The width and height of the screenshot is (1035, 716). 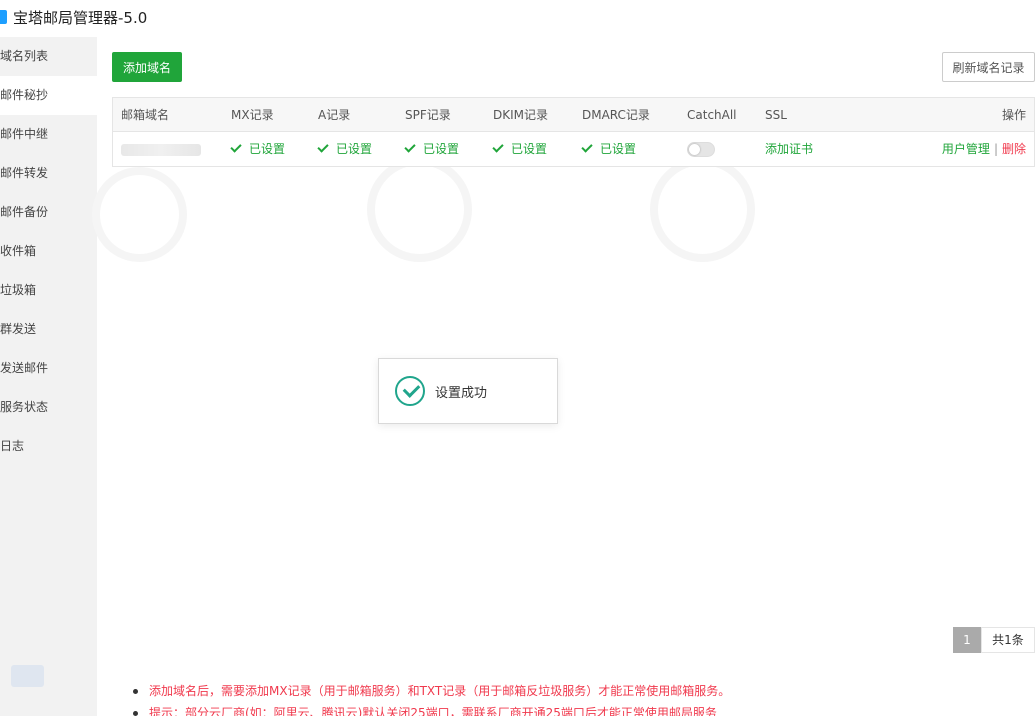 What do you see at coordinates (161, 150) in the screenshot?
I see `domain-name-redacted` at bounding box center [161, 150].